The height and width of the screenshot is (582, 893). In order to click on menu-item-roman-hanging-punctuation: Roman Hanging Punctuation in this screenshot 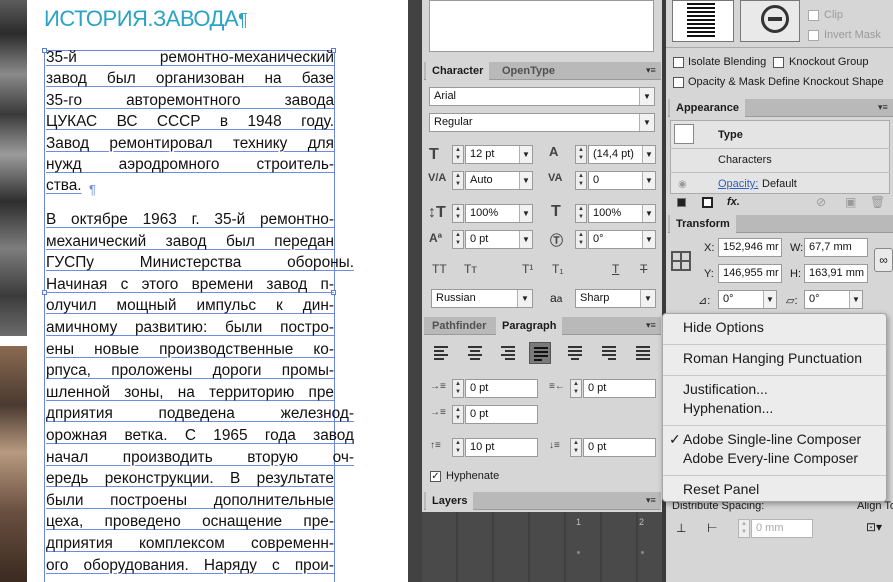, I will do `click(772, 358)`.